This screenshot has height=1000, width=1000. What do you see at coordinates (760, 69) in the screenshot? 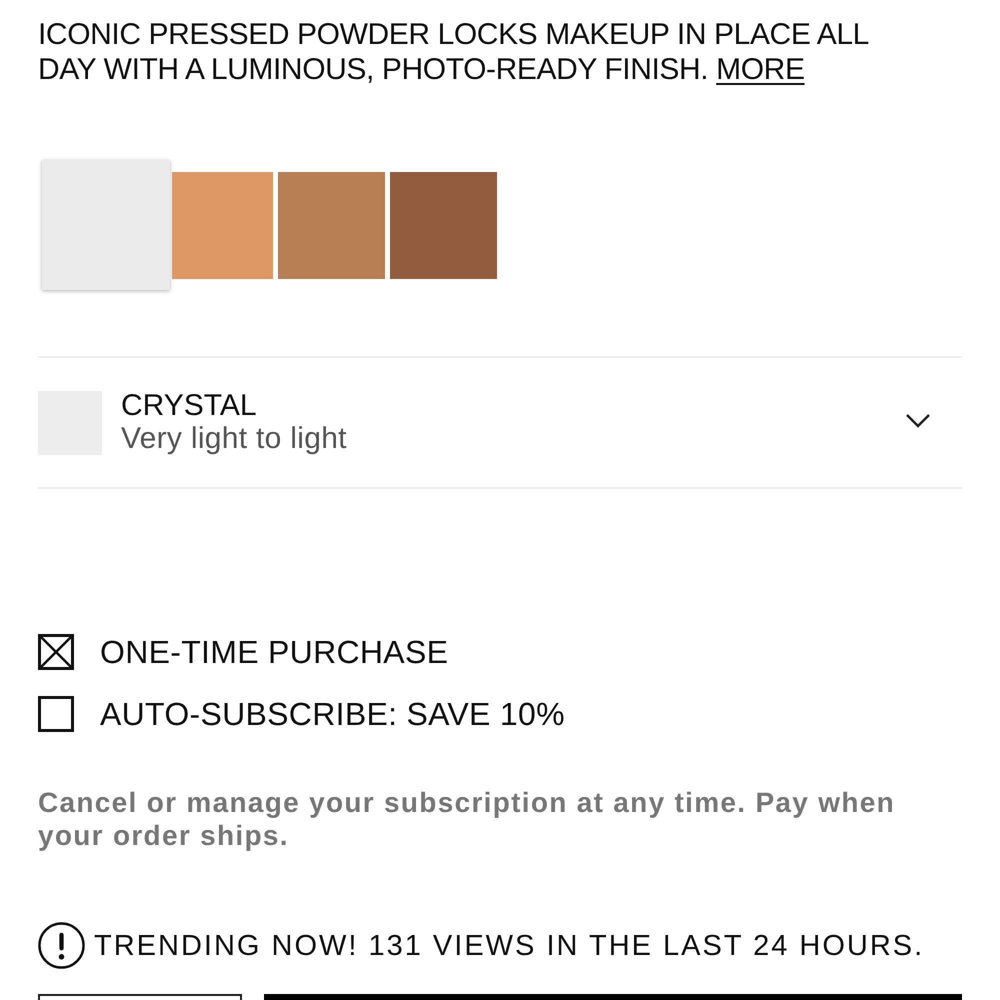
I see `more-link: MORE` at bounding box center [760, 69].